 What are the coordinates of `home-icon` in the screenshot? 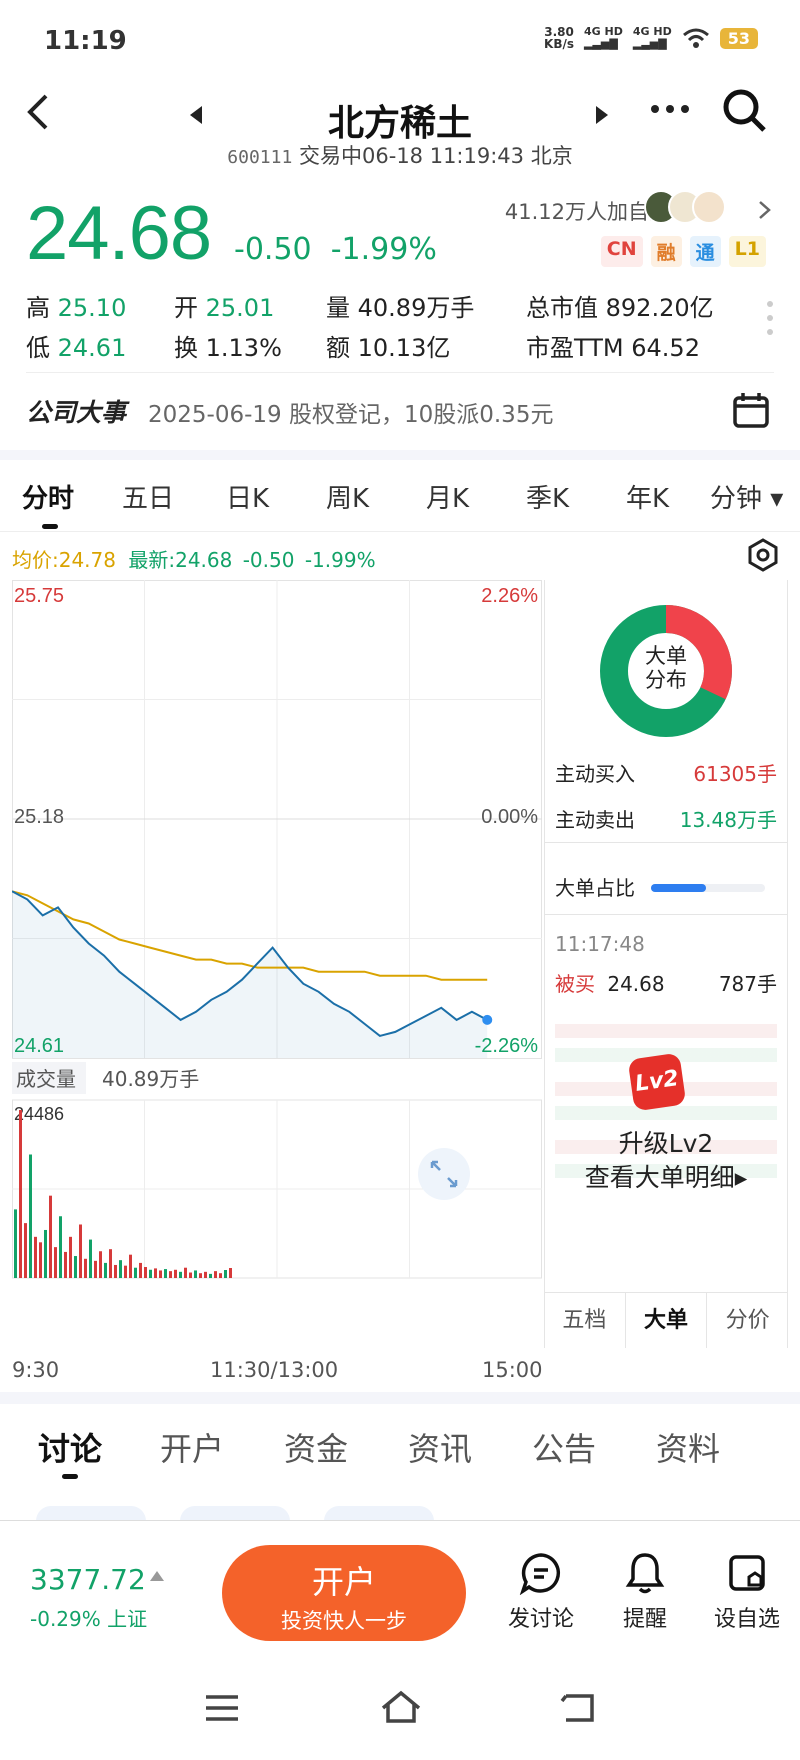 It's located at (401, 1707).